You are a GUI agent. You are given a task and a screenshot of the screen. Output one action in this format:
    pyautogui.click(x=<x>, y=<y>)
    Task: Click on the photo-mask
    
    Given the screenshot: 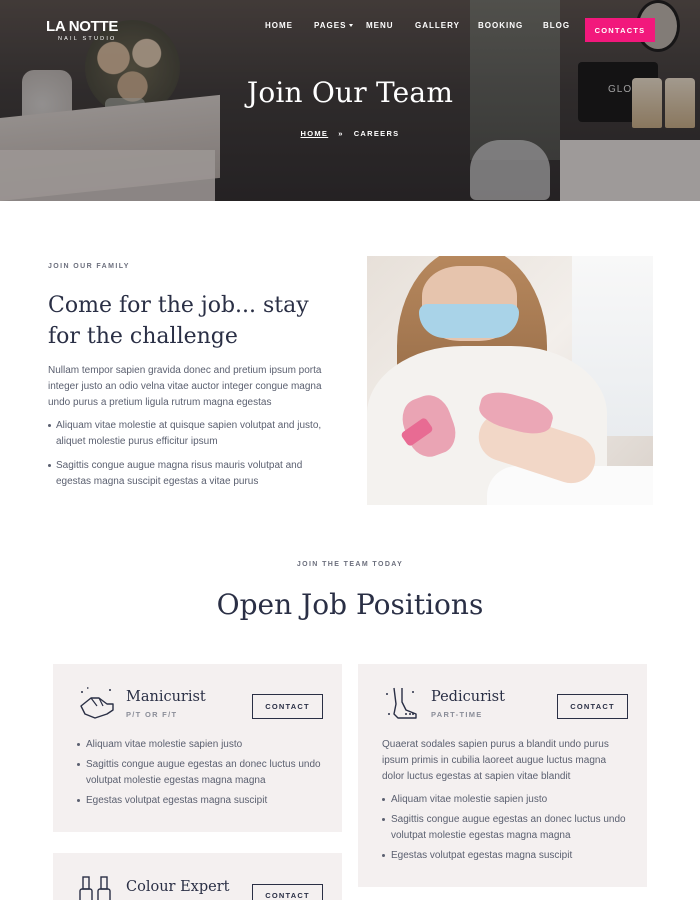 What is the action you would take?
    pyautogui.click(x=469, y=321)
    